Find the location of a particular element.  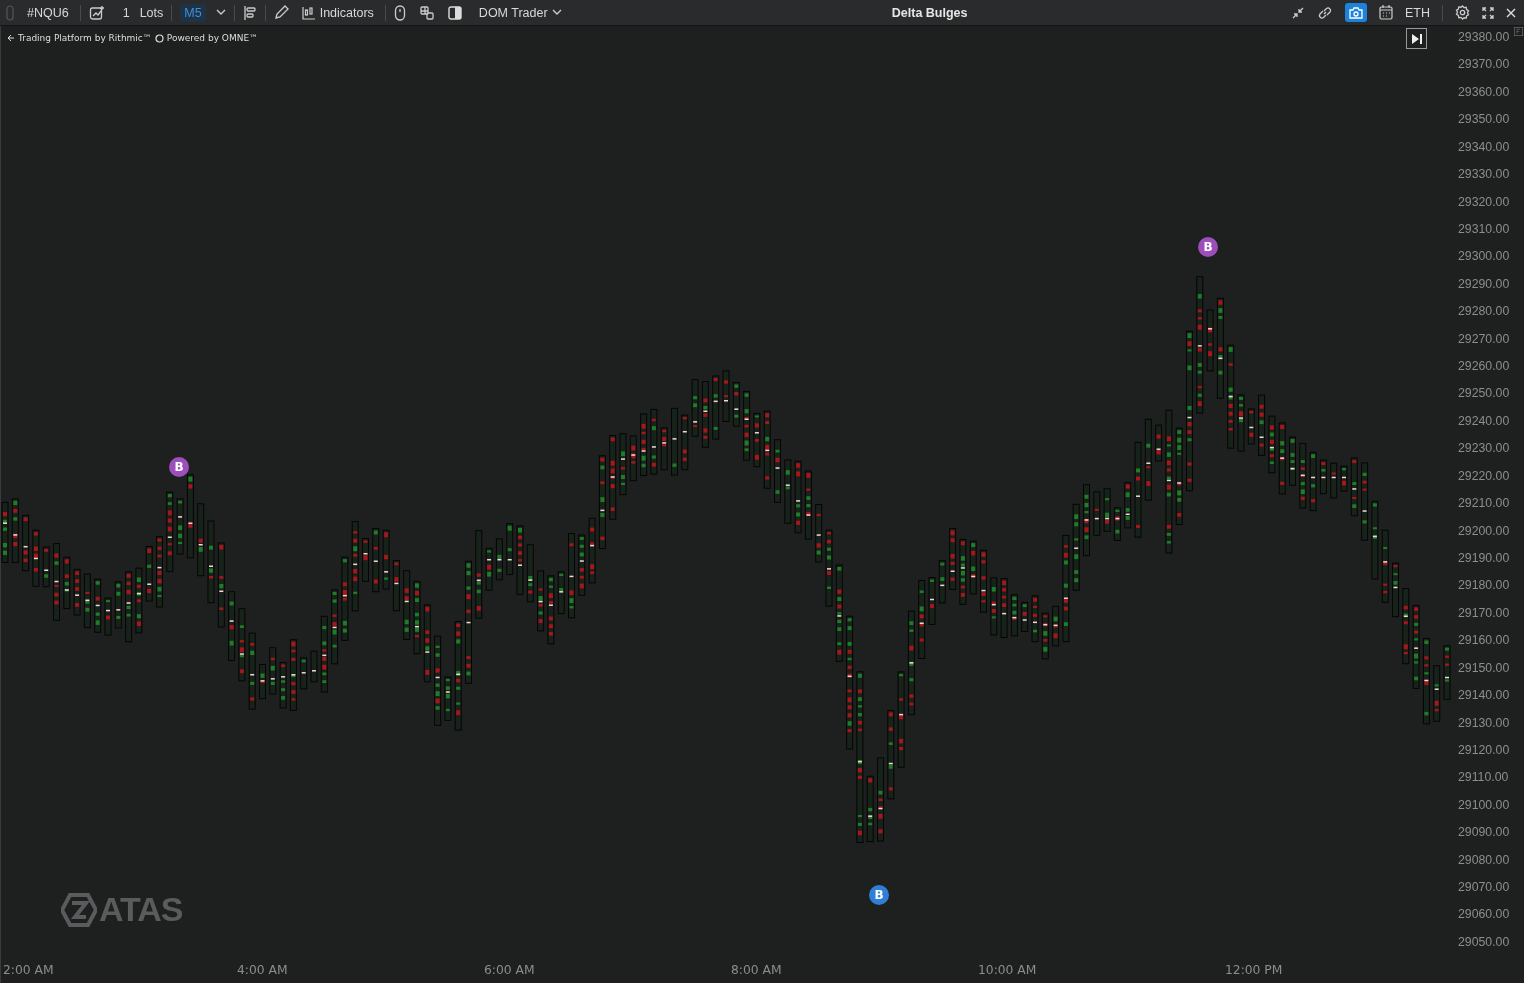

logo-icon is located at coordinates (79, 909).